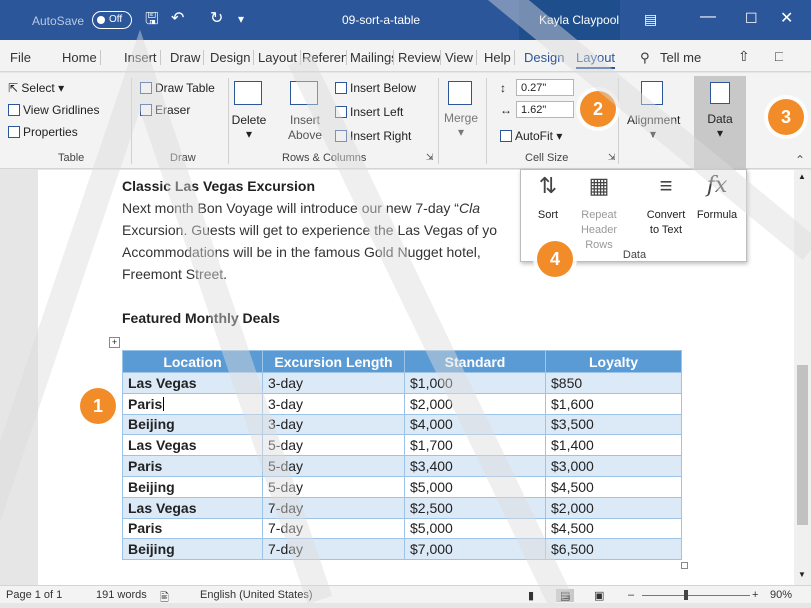 This screenshot has height=608, width=811. I want to click on search-icon: ⚲, so click(645, 58).